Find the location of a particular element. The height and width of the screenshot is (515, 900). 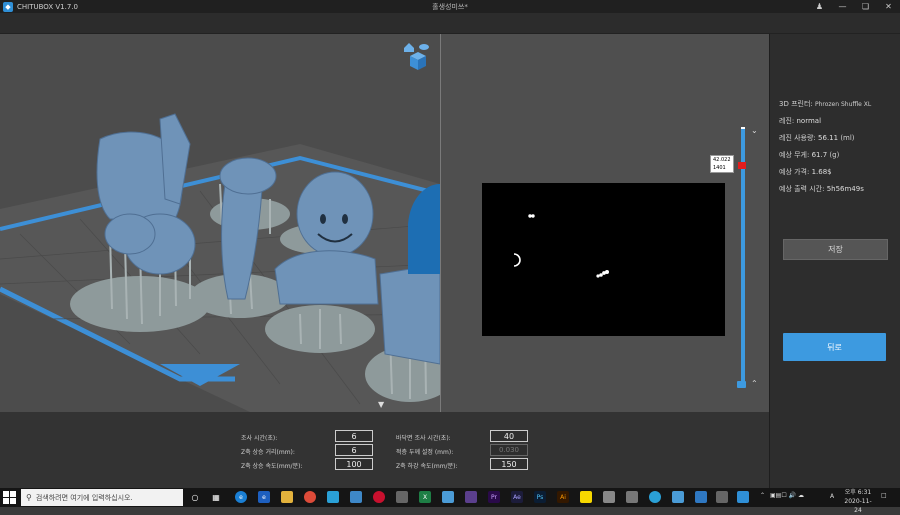

volume-value: 56.11 is located at coordinates (828, 138).